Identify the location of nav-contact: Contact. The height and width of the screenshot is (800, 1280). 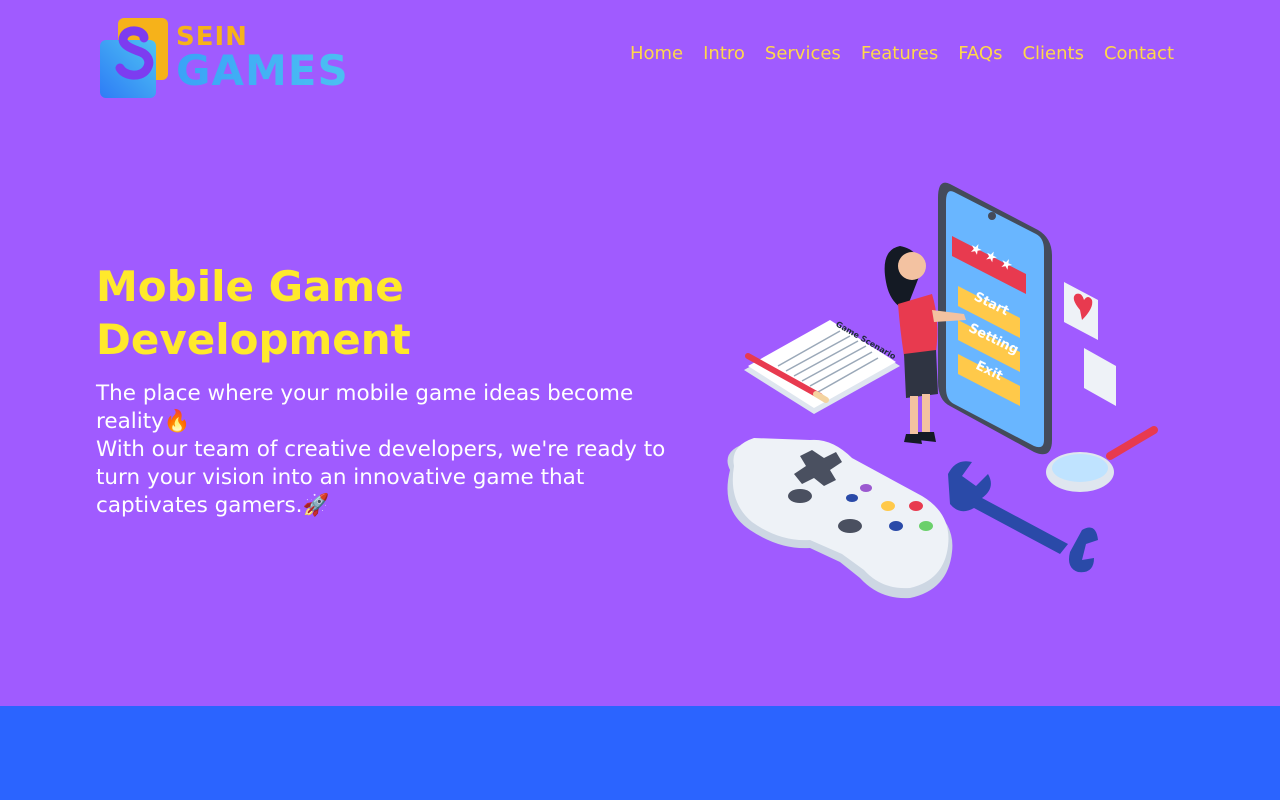
(1139, 53).